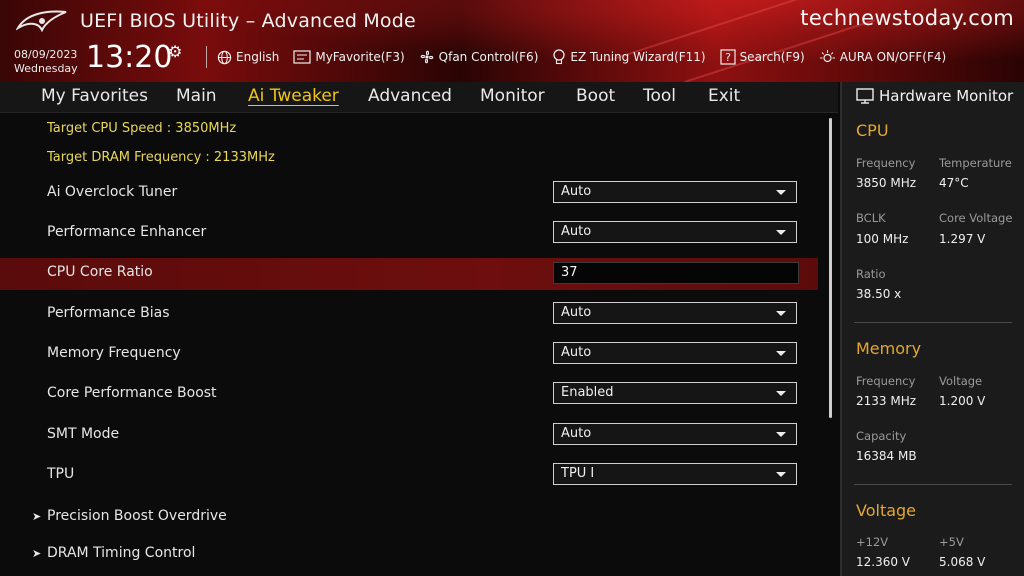  I want to click on target-dram-frequency: Target DRAM Frequency : 2133MHz, so click(161, 157).